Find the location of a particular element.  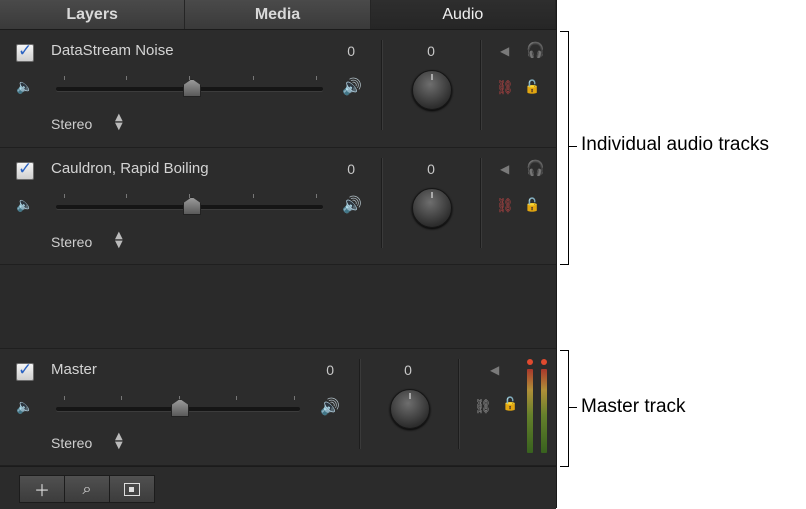

plus-icon: ＋ is located at coordinates (41, 490).